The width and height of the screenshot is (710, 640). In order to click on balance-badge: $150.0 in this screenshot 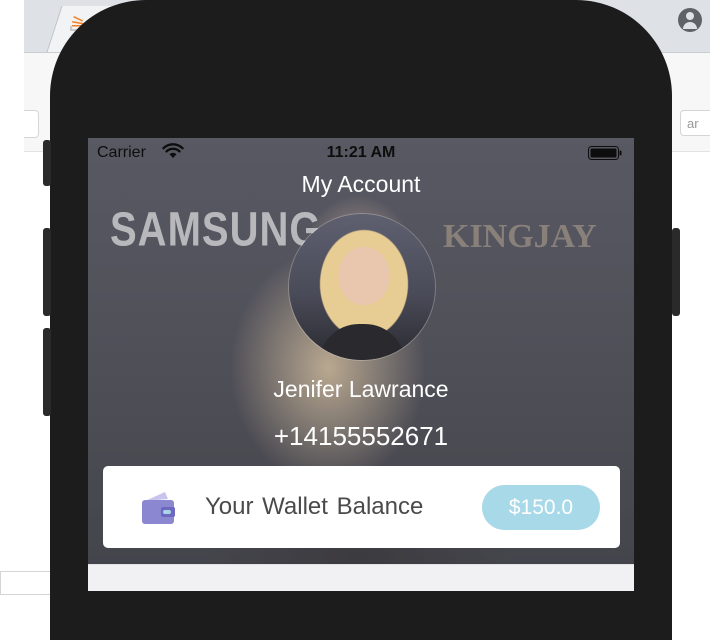, I will do `click(541, 507)`.